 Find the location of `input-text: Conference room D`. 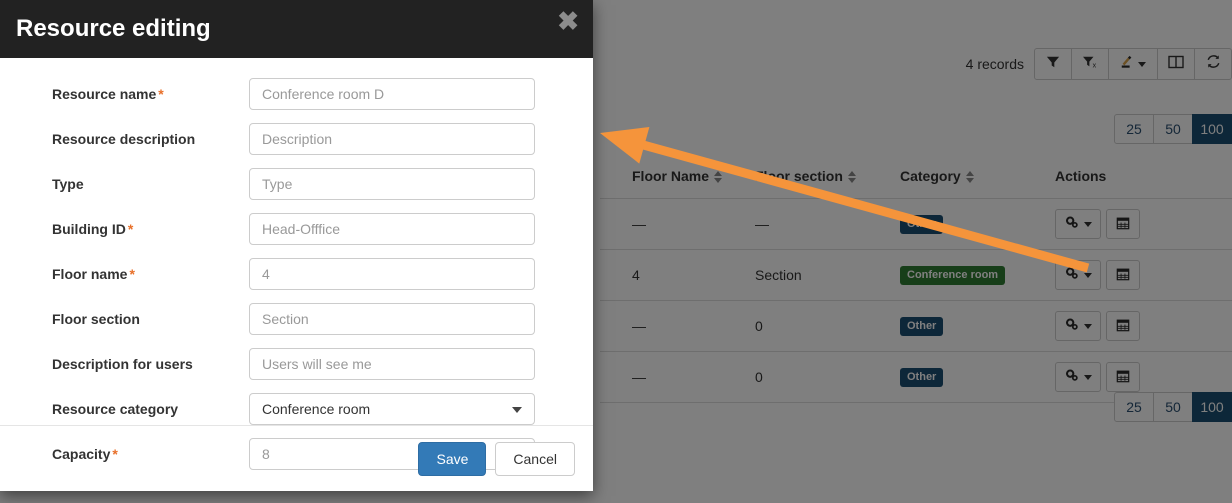

input-text: Conference room D is located at coordinates (323, 94).